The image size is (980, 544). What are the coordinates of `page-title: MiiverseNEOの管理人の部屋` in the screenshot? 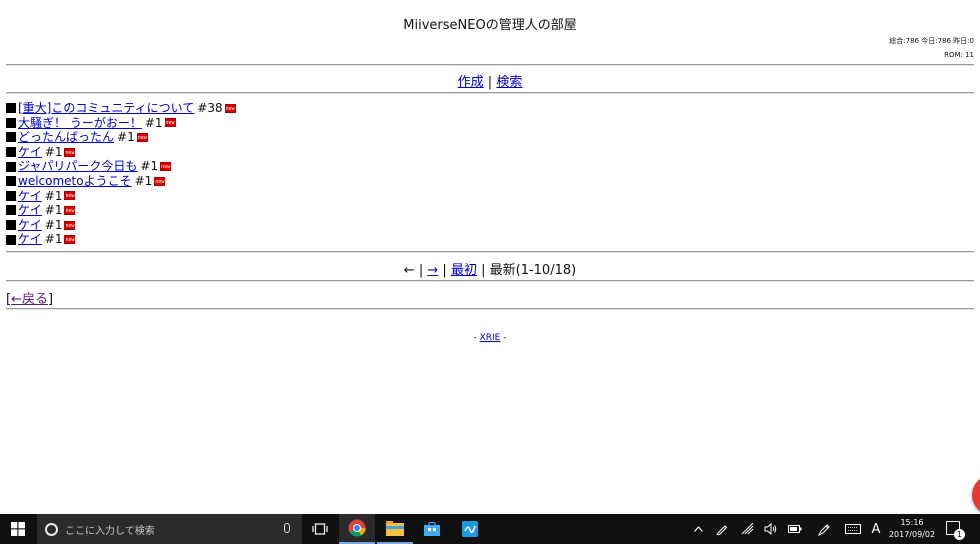 It's located at (490, 25).